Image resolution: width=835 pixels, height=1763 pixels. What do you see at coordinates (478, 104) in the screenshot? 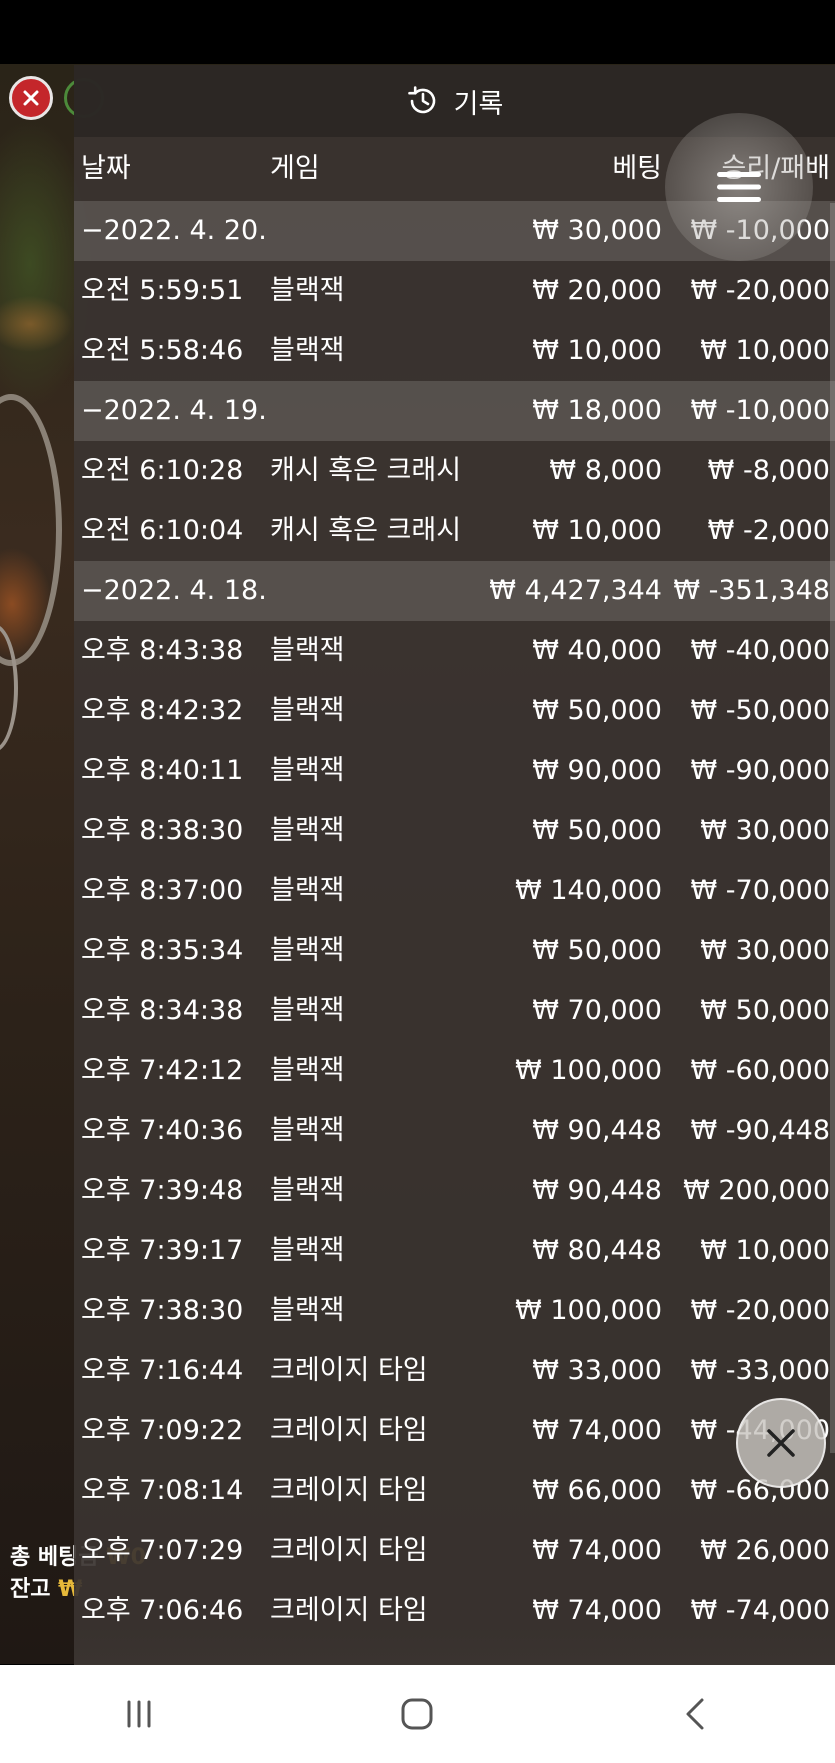
I see `history-title: 기록` at bounding box center [478, 104].